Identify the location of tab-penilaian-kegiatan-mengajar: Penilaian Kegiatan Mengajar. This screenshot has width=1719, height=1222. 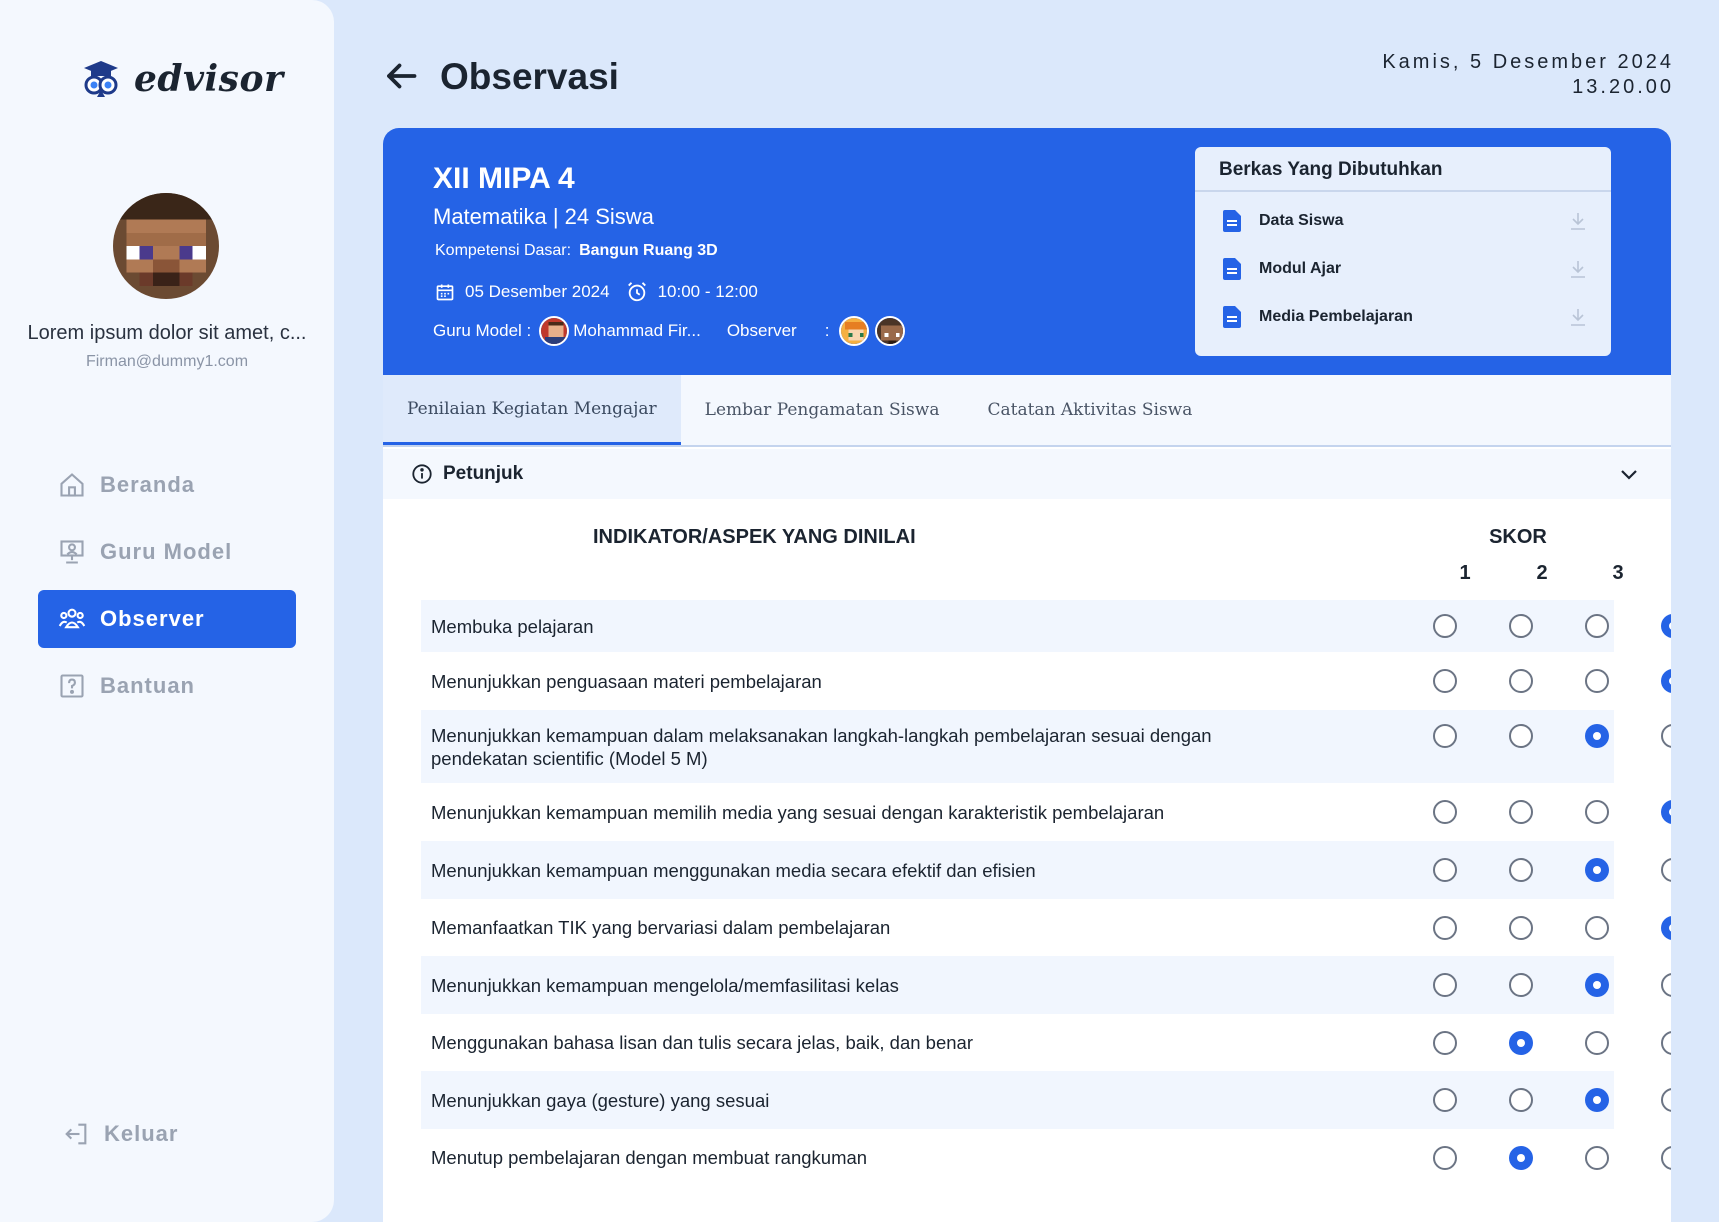
(532, 410).